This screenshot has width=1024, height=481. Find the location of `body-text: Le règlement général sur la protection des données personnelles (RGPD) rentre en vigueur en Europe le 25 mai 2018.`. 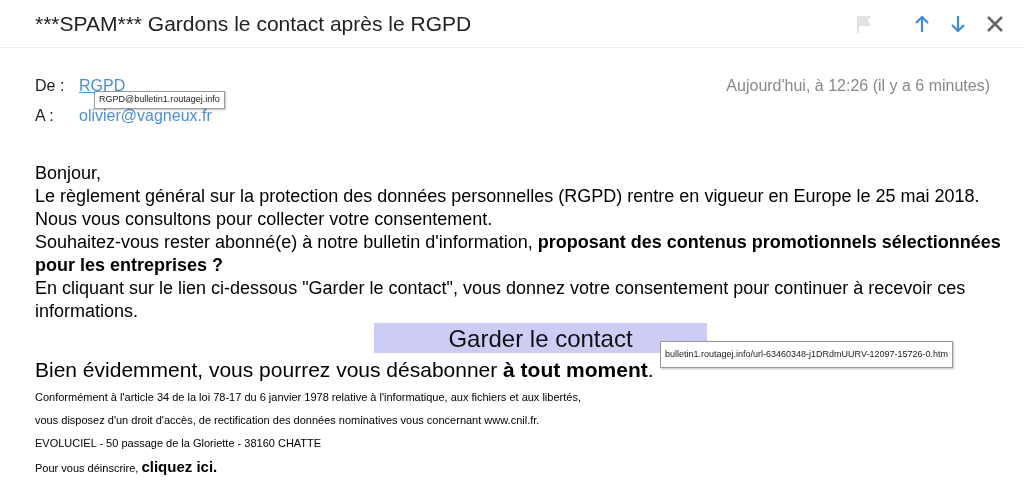

body-text: Le règlement général sur la protection des données personnelles (RGPD) rentre en vigueur en Europe le 25 mai 2018. is located at coordinates (508, 196).